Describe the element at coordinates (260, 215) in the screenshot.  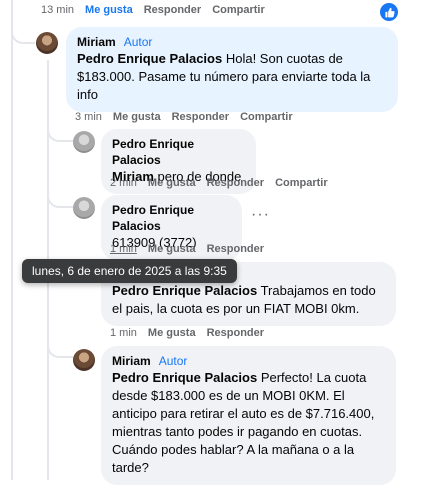
I see `more-options-icon: ···` at that location.